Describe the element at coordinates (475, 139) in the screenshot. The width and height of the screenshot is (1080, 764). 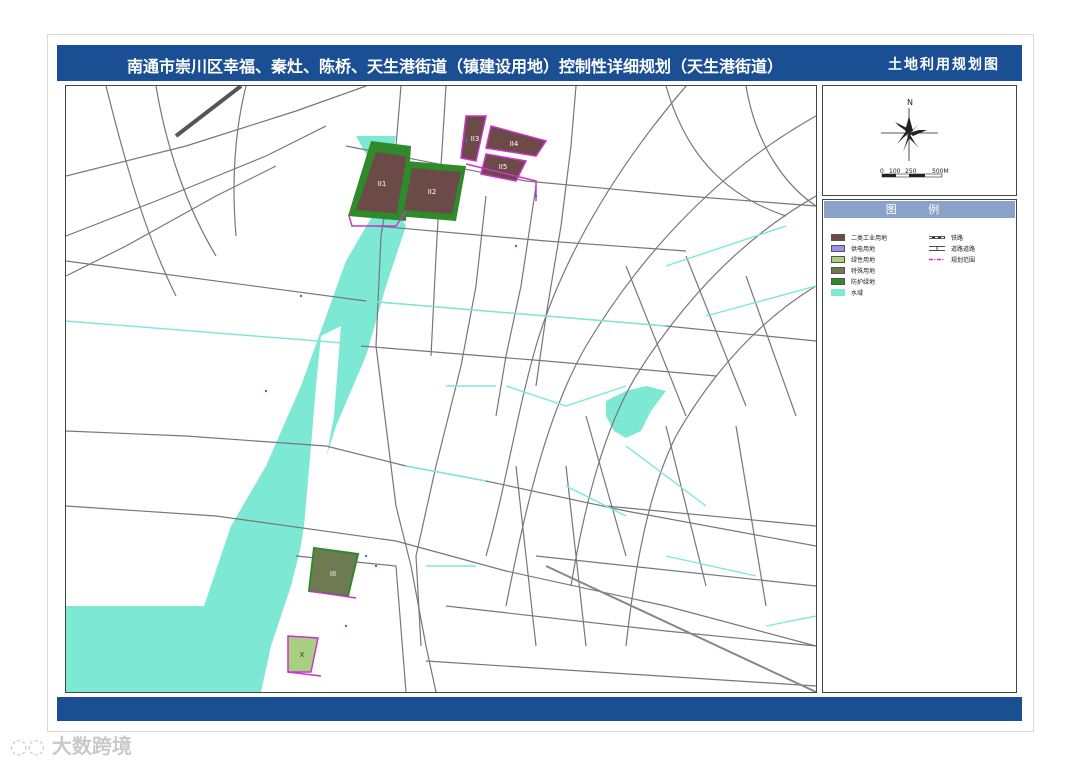
I see `parcel-label: II3` at that location.